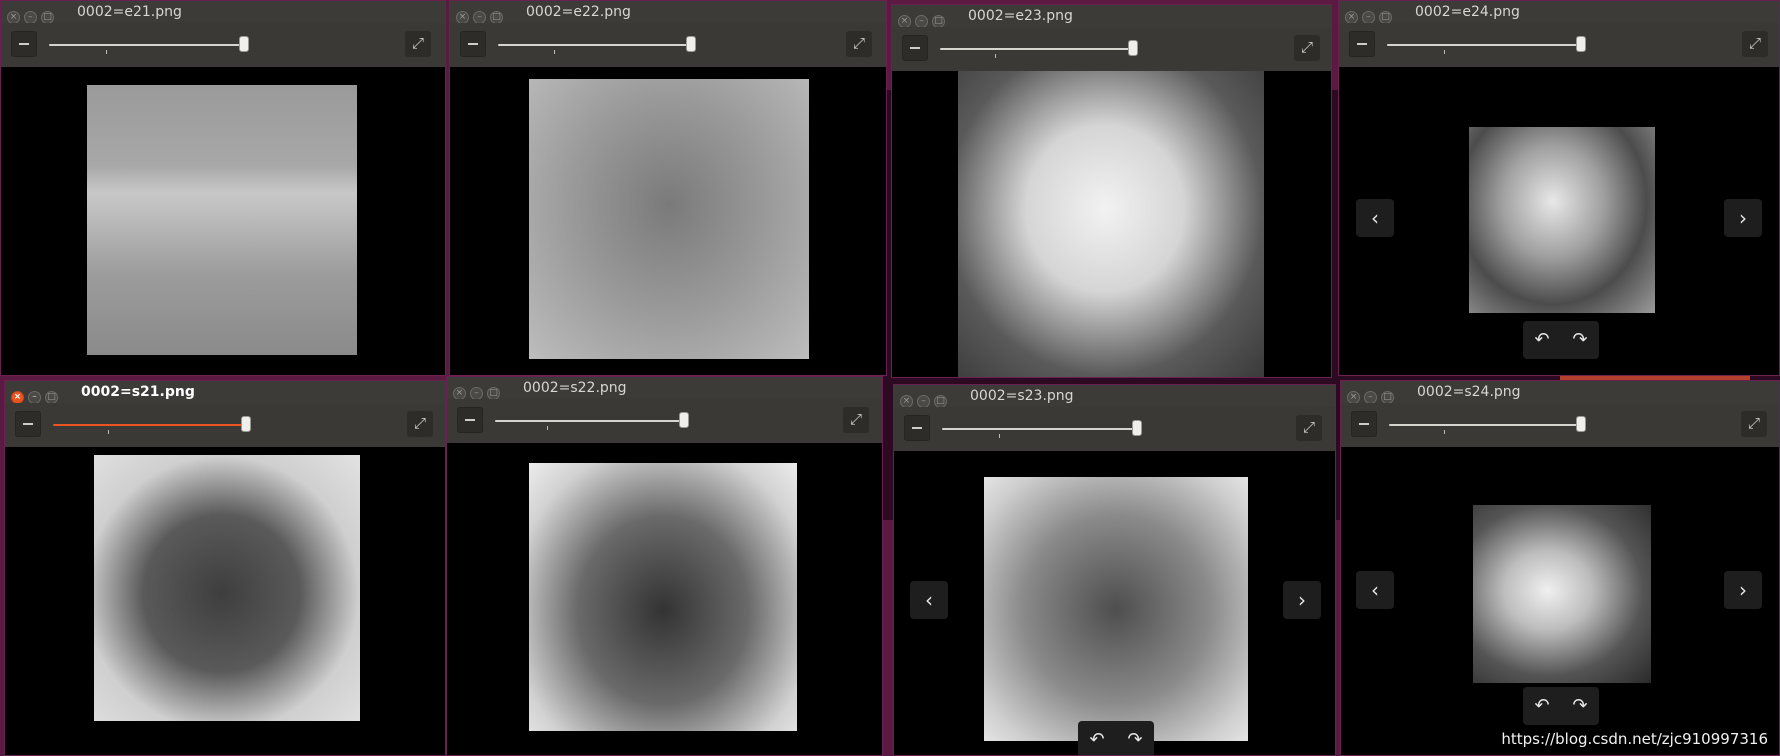  Describe the element at coordinates (1114, 396) in the screenshot. I see `titlebar: × – □ 0002=s23.png` at that location.